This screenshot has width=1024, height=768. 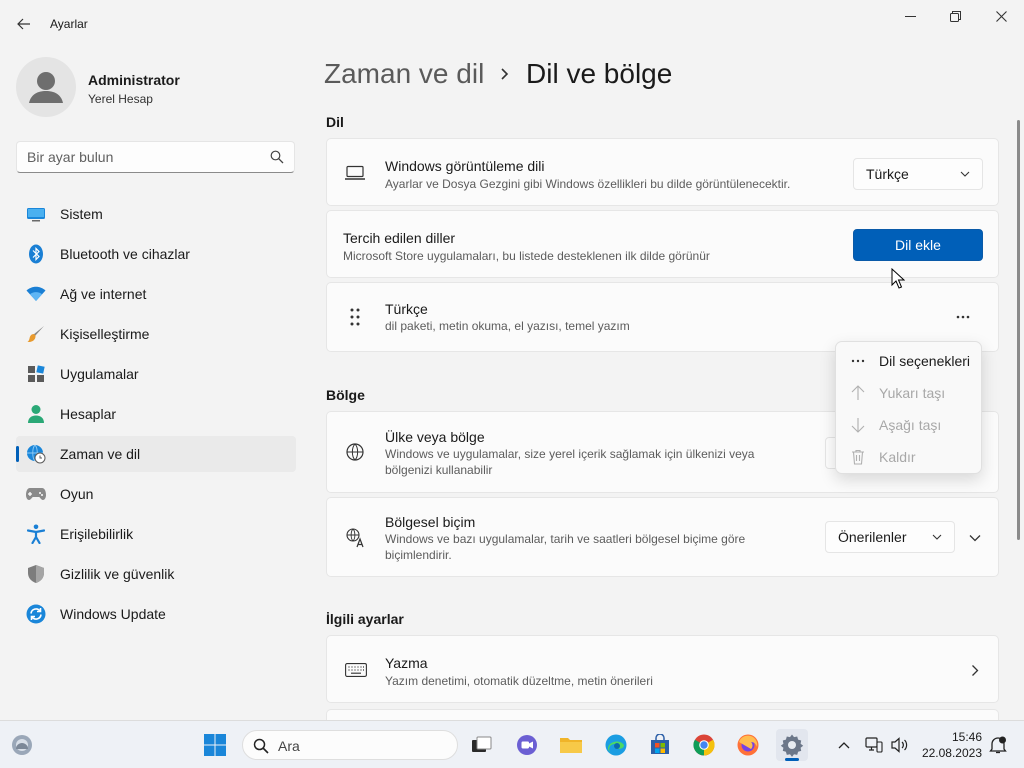 I want to click on trash-icon, so click(x=858, y=457).